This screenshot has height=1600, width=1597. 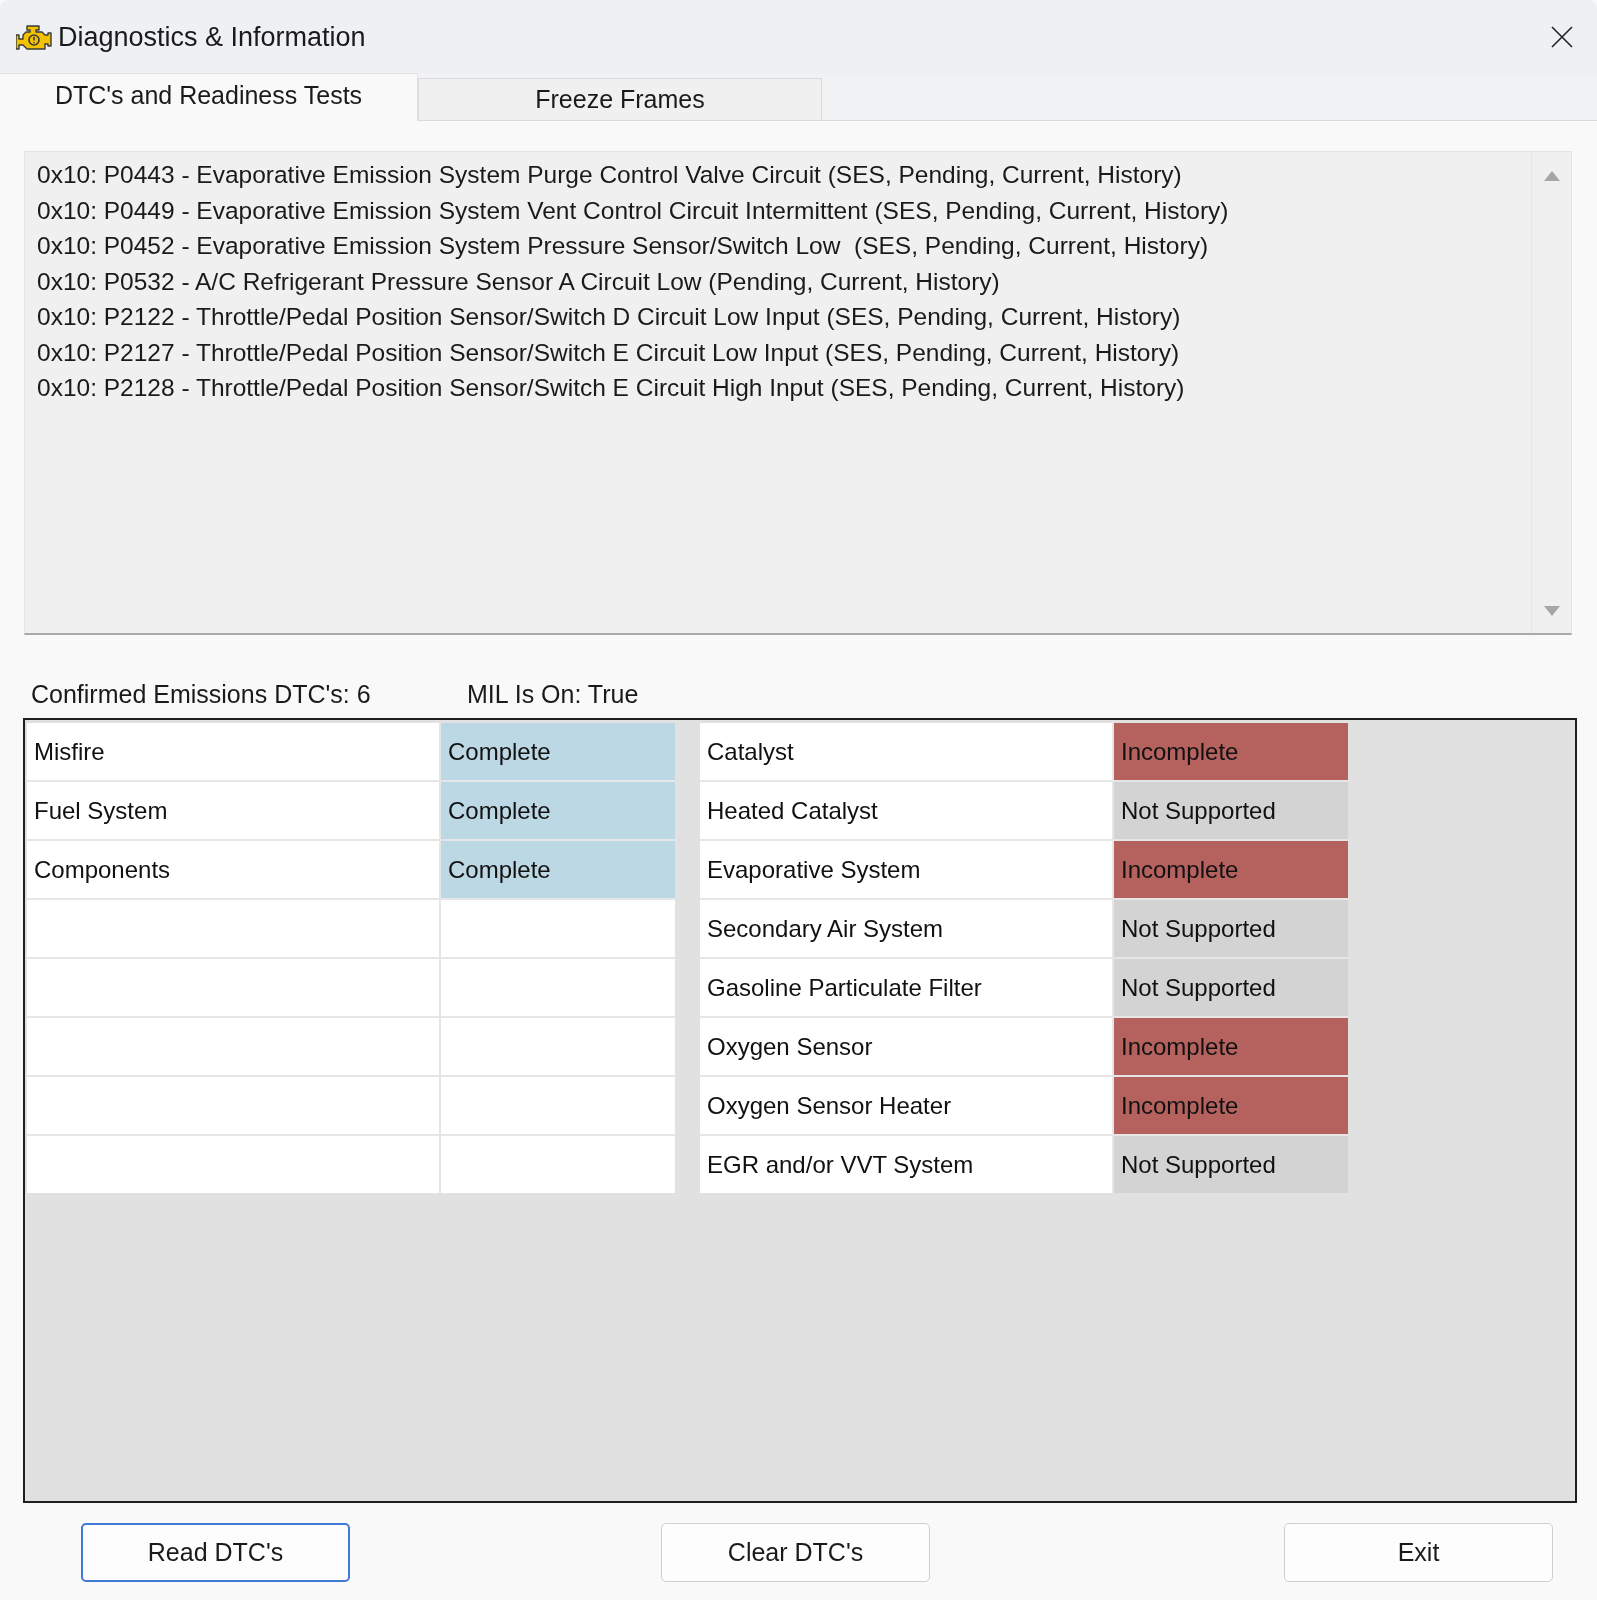 I want to click on monitor-name-cell: Oxygen Sensor, so click(x=906, y=1046).